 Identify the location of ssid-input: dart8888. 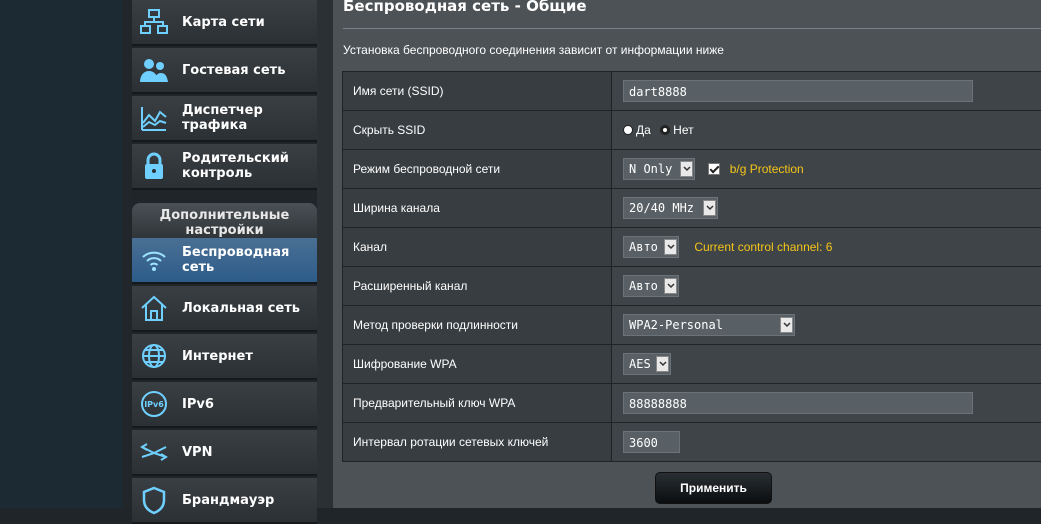
(798, 91).